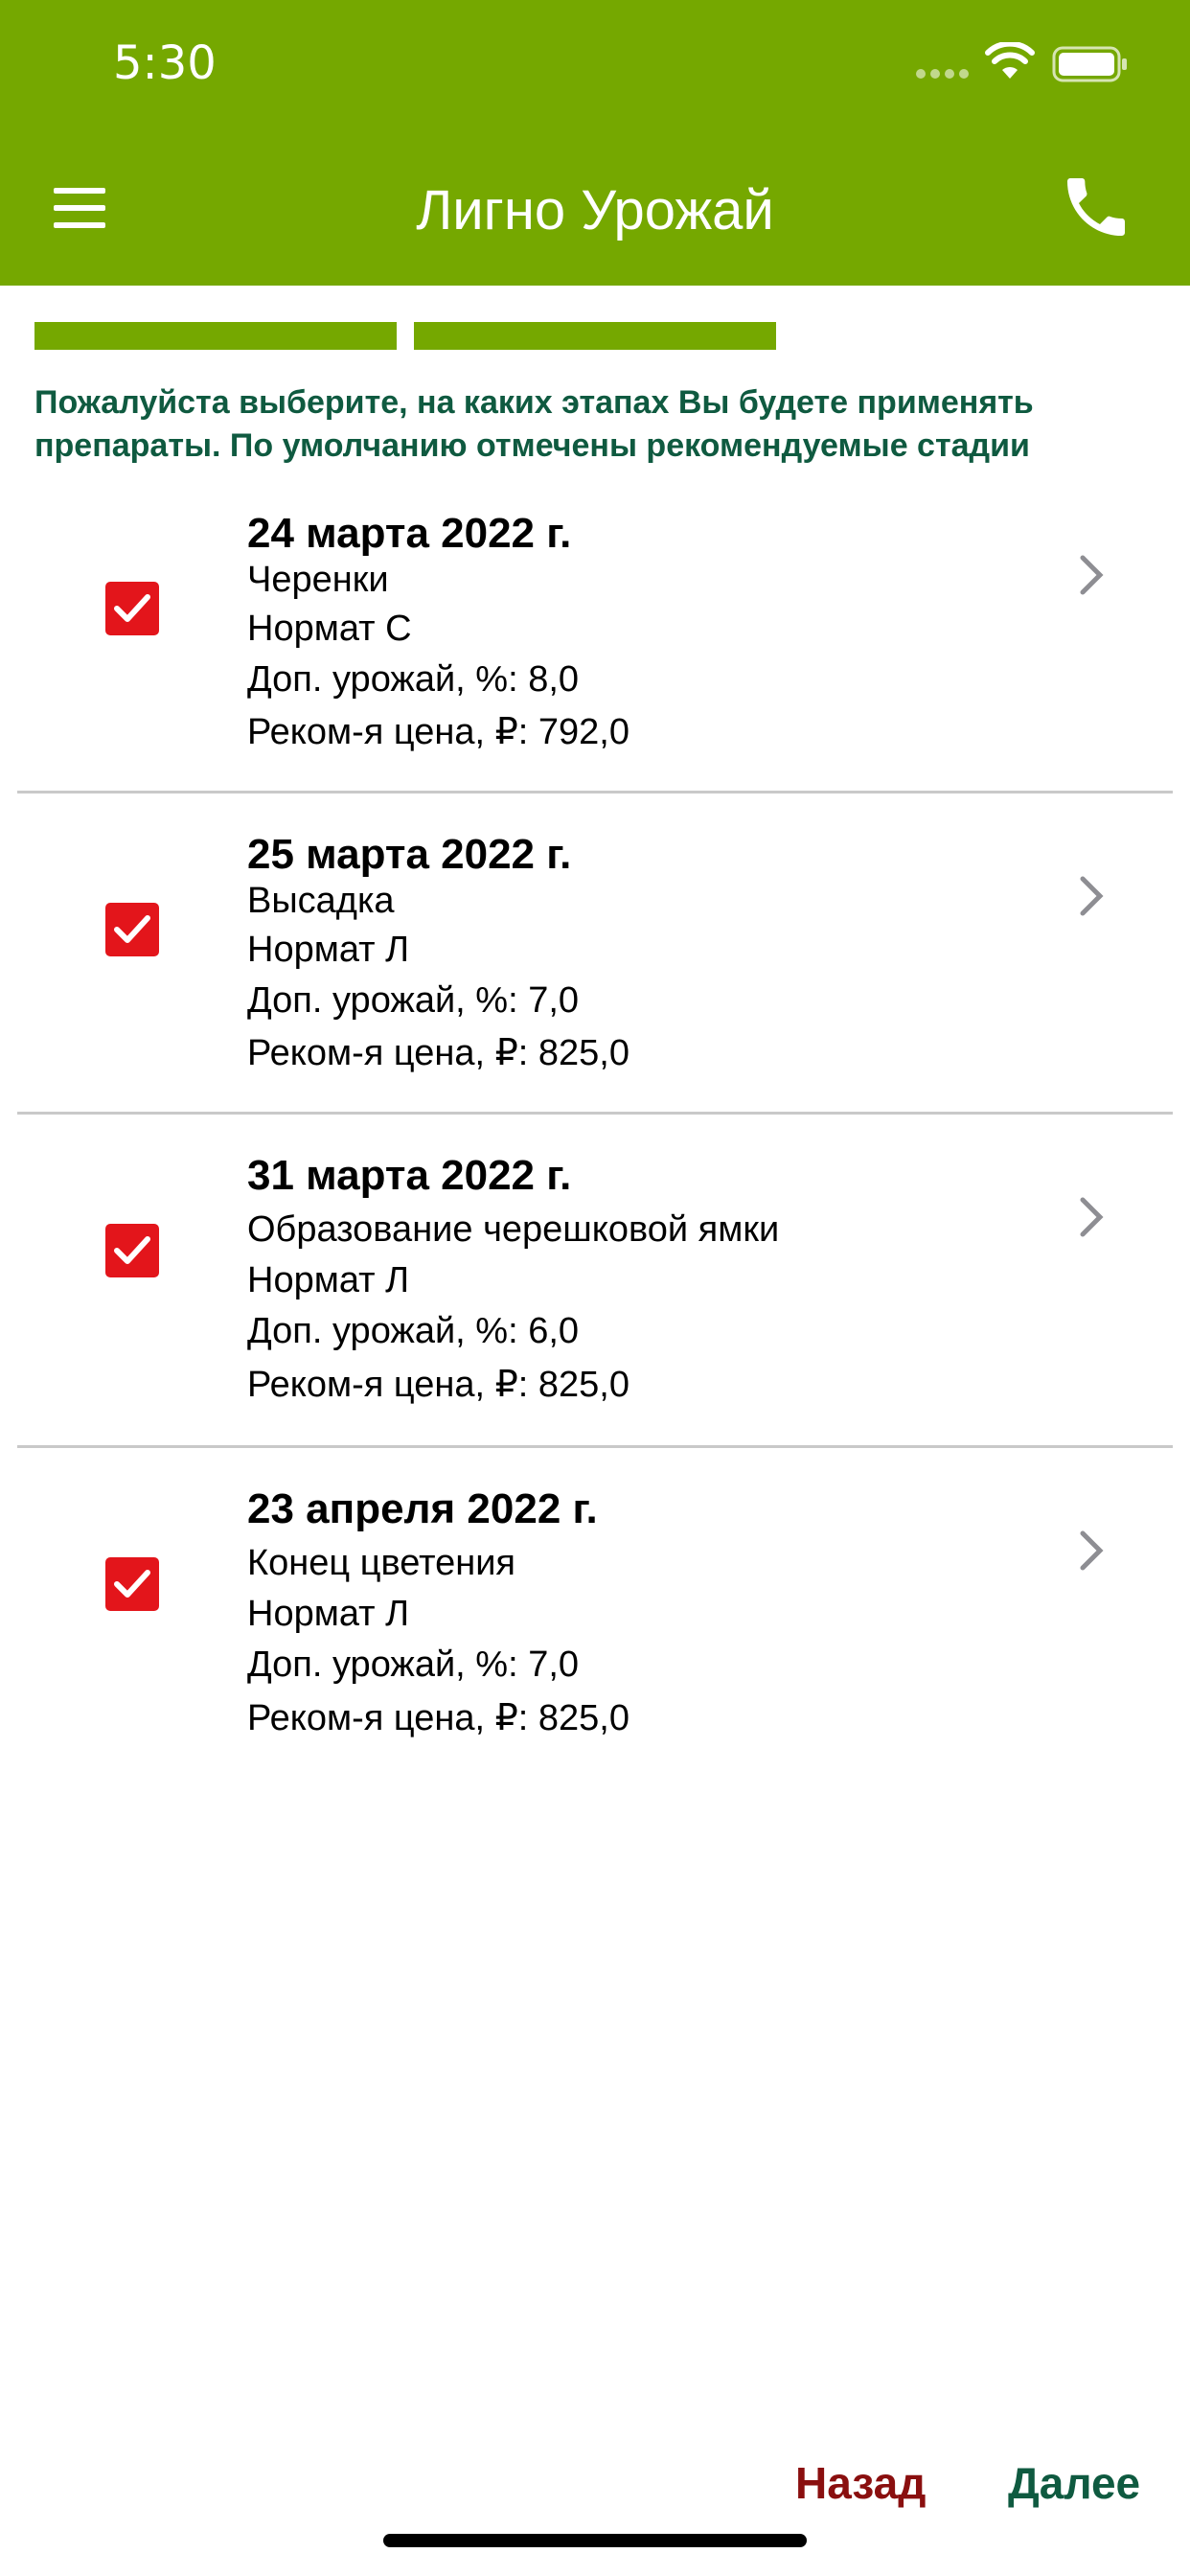  I want to click on wifi-icon, so click(1010, 60).